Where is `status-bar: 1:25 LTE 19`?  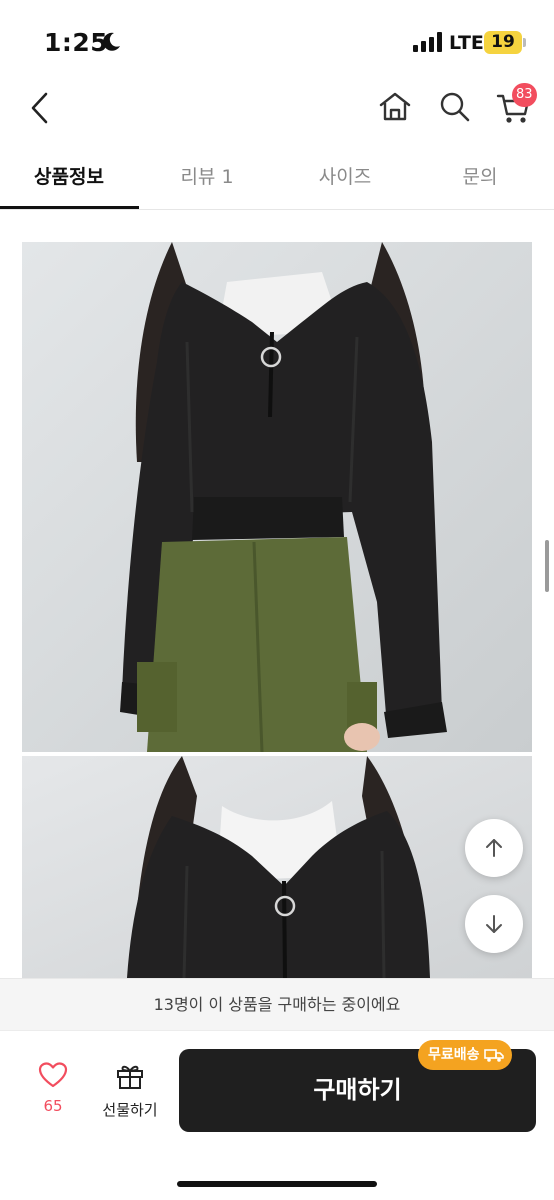
status-bar: 1:25 LTE 19 is located at coordinates (277, 40).